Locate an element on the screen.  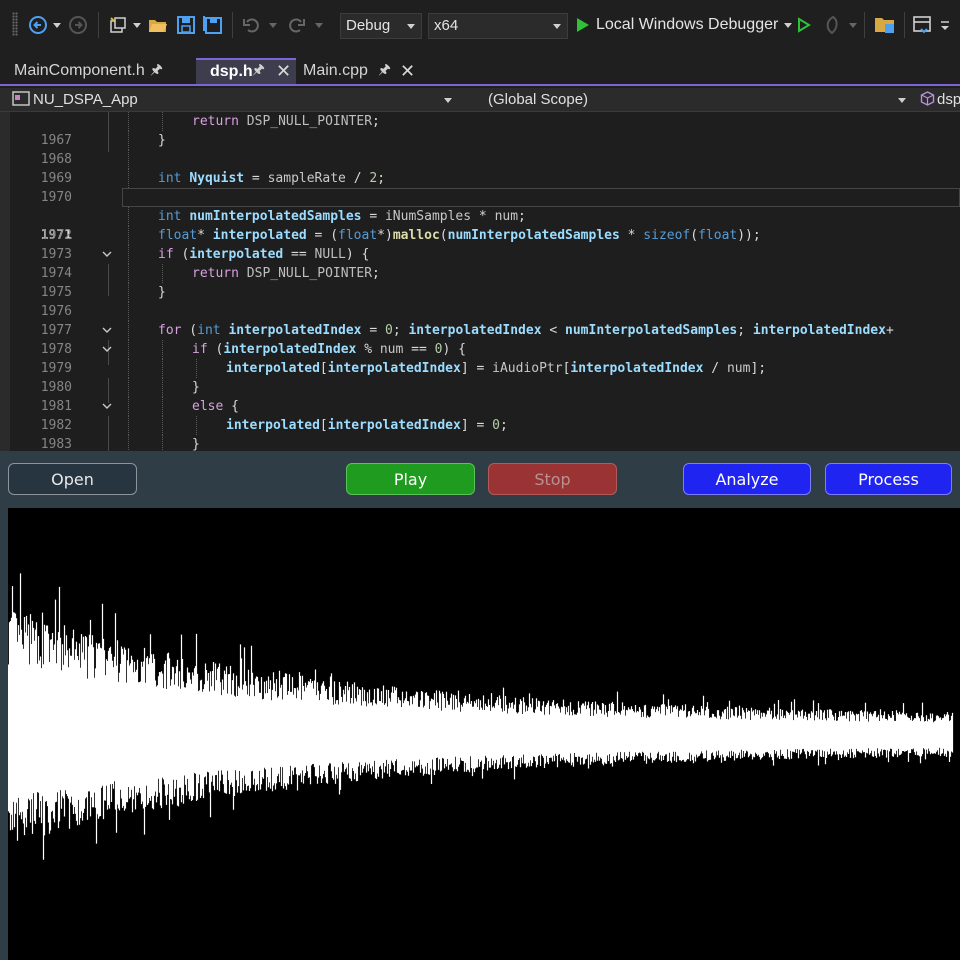
save-icon is located at coordinates (186, 25).